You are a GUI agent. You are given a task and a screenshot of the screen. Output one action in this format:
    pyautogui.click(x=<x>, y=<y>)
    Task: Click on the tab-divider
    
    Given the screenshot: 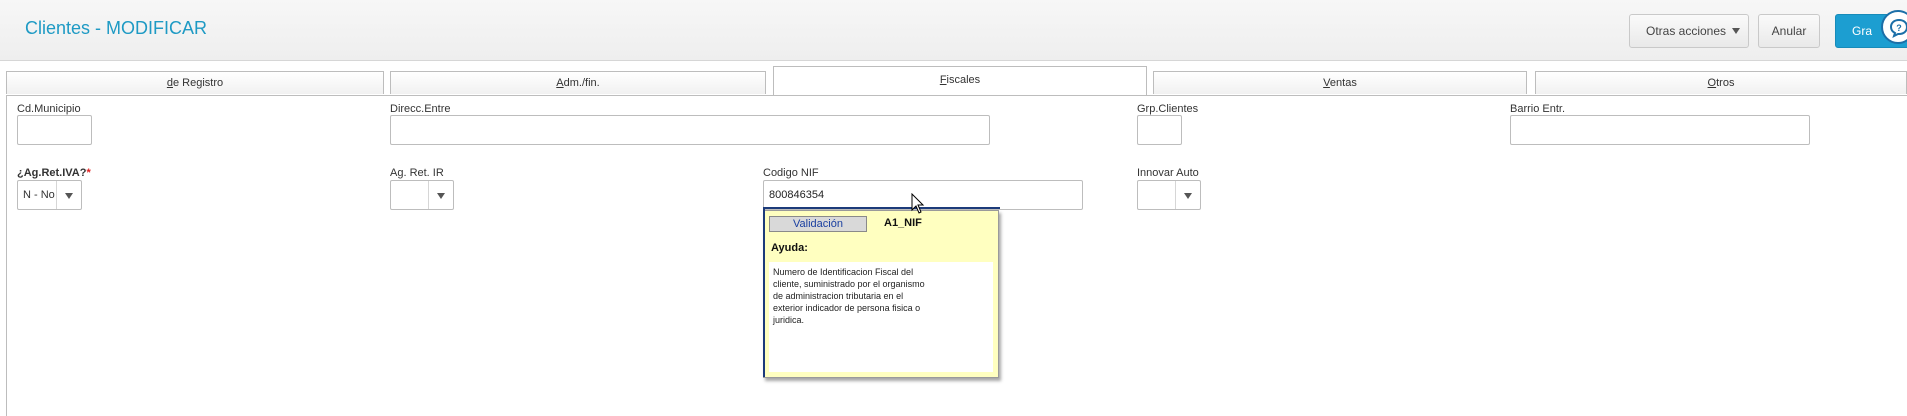 What is the action you would take?
    pyautogui.click(x=956, y=95)
    